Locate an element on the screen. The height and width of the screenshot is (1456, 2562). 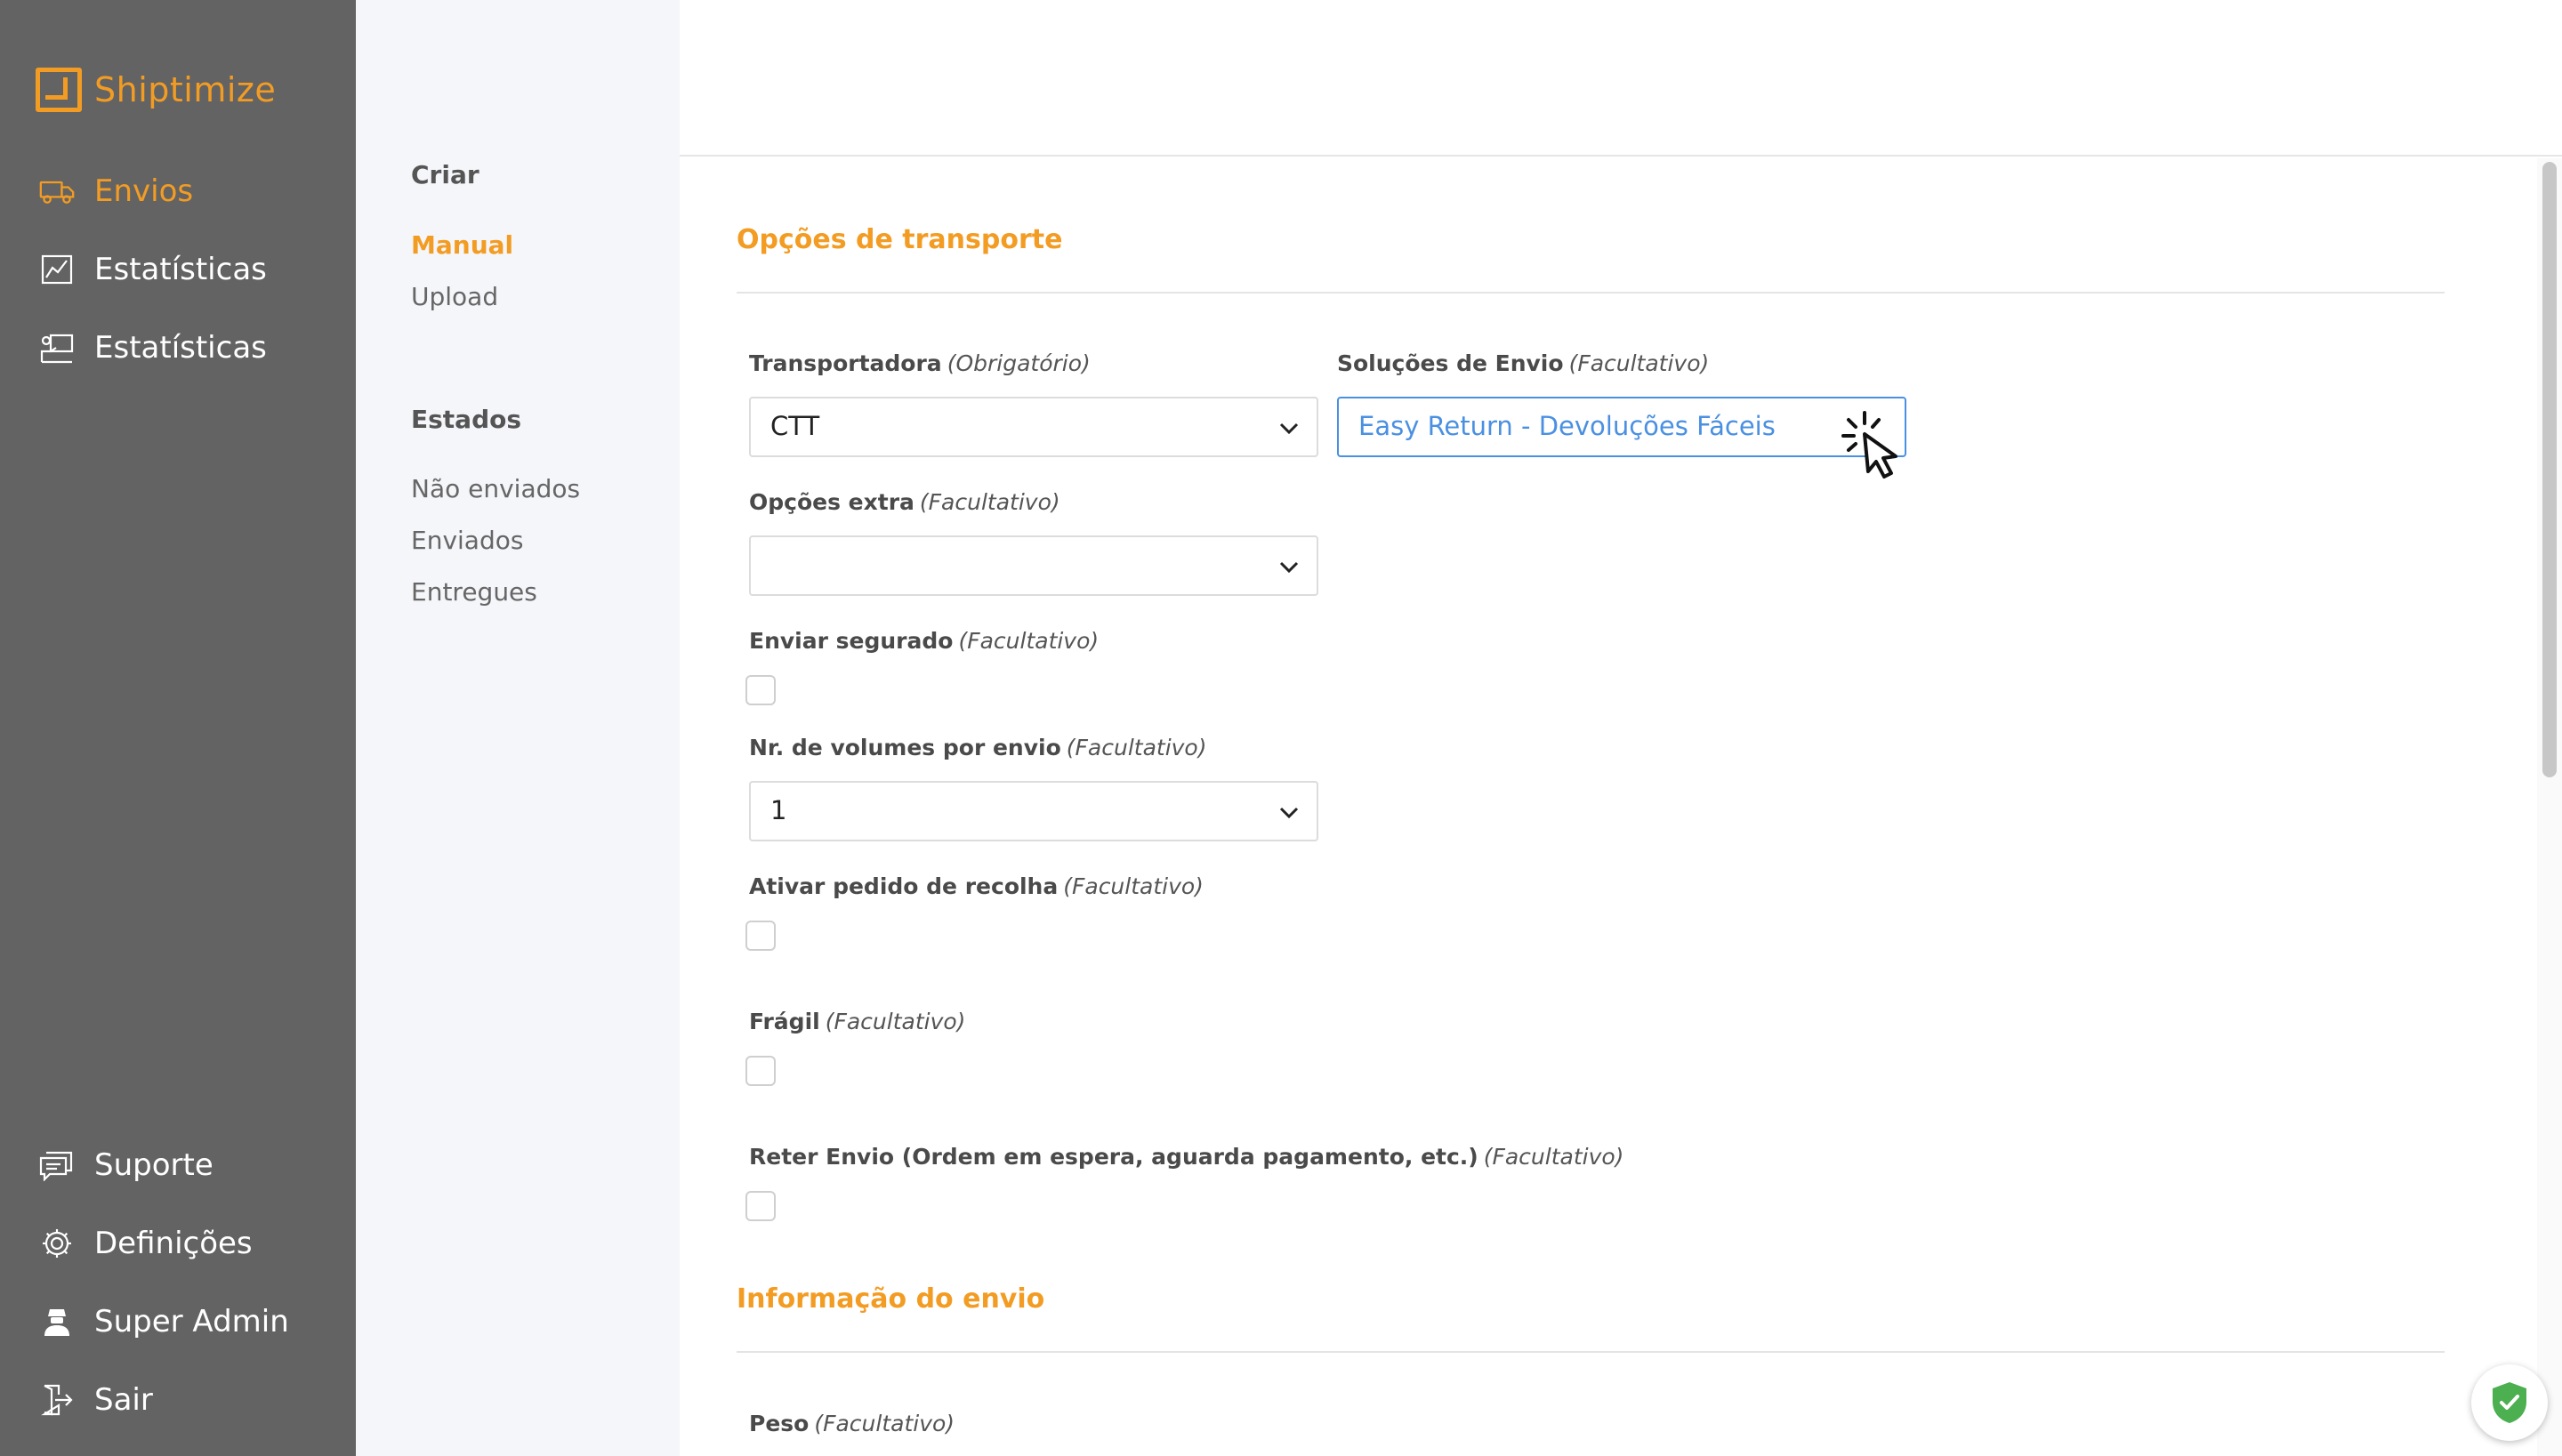
pickup-label: Ativar pedido de recolha (Facultativo) is located at coordinates (976, 886).